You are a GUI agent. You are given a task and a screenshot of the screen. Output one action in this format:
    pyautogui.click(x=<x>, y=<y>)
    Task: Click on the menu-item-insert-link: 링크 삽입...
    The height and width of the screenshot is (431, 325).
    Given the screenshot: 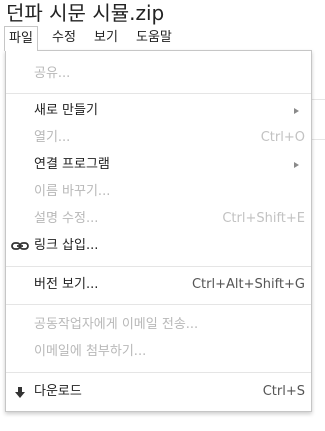 What is the action you would take?
    pyautogui.click(x=158, y=246)
    